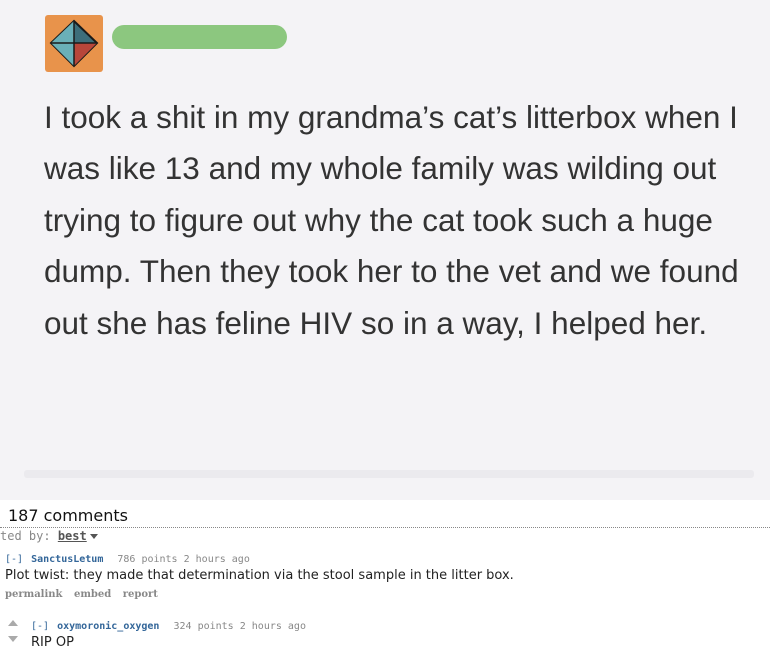 This screenshot has width=770, height=666. I want to click on comment-points: 786 points, so click(147, 559).